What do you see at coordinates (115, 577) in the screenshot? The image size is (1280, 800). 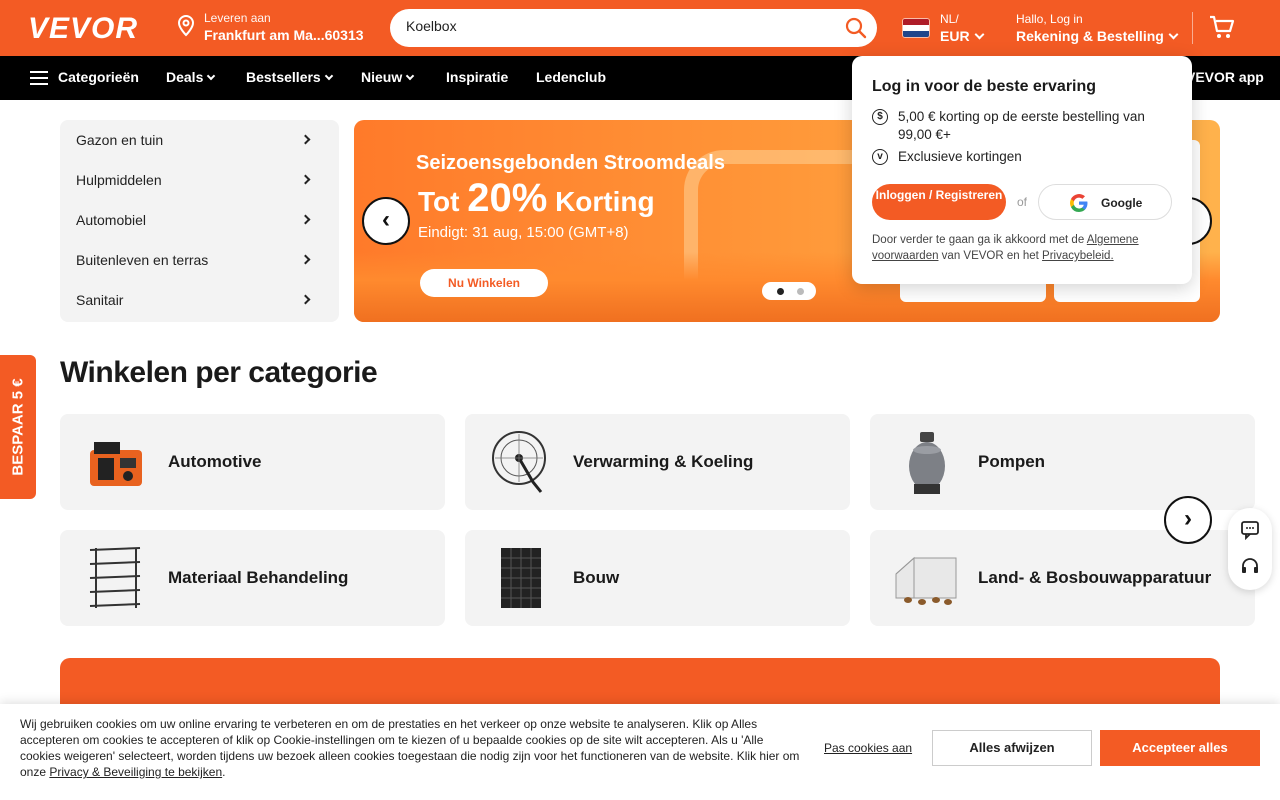 I see `shelving-image` at bounding box center [115, 577].